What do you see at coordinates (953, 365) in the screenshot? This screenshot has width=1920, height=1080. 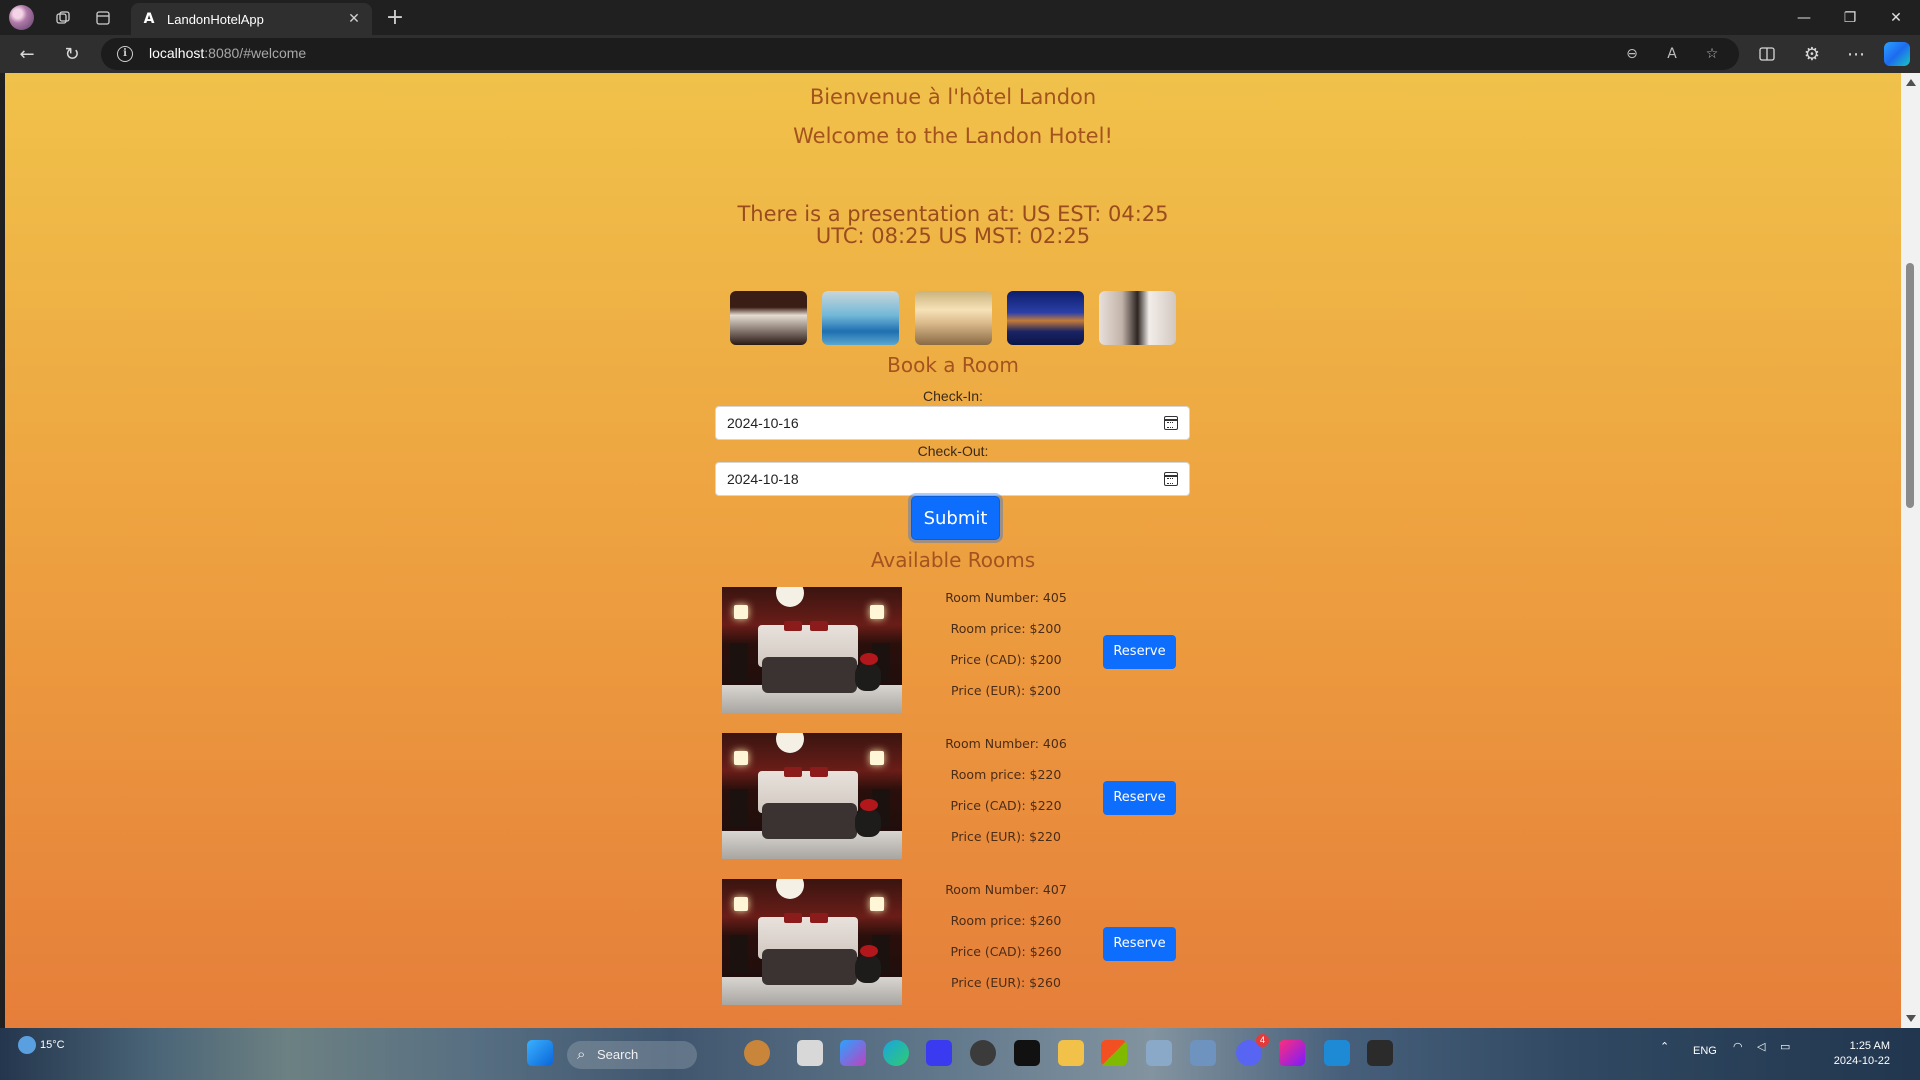 I see `book-room-title: Book a Room` at bounding box center [953, 365].